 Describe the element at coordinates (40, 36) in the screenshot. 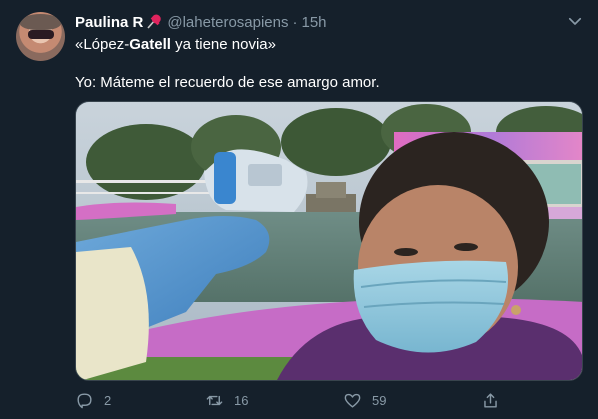

I see `avatar` at that location.